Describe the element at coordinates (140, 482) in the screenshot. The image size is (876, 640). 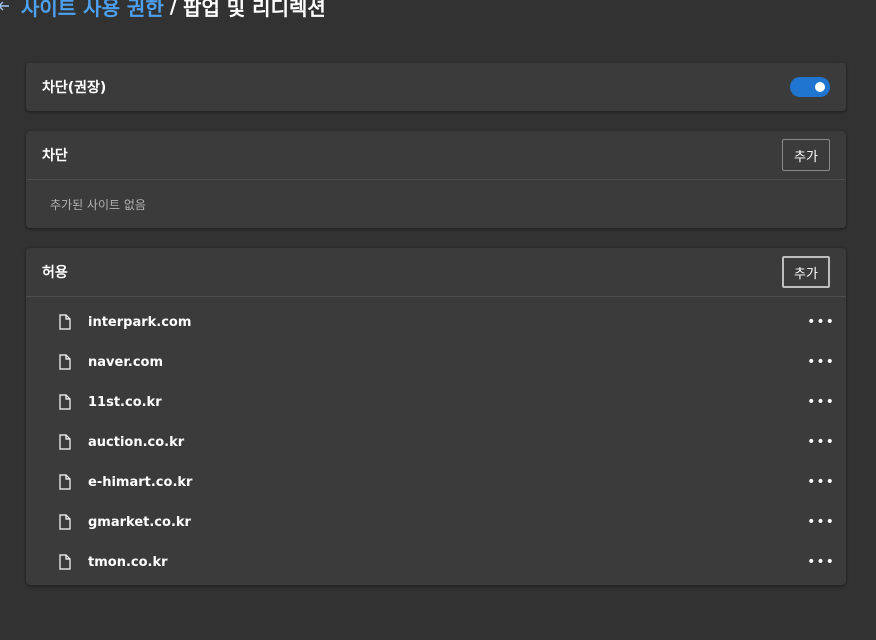
I see `site-name: e-himart.co.kr` at that location.